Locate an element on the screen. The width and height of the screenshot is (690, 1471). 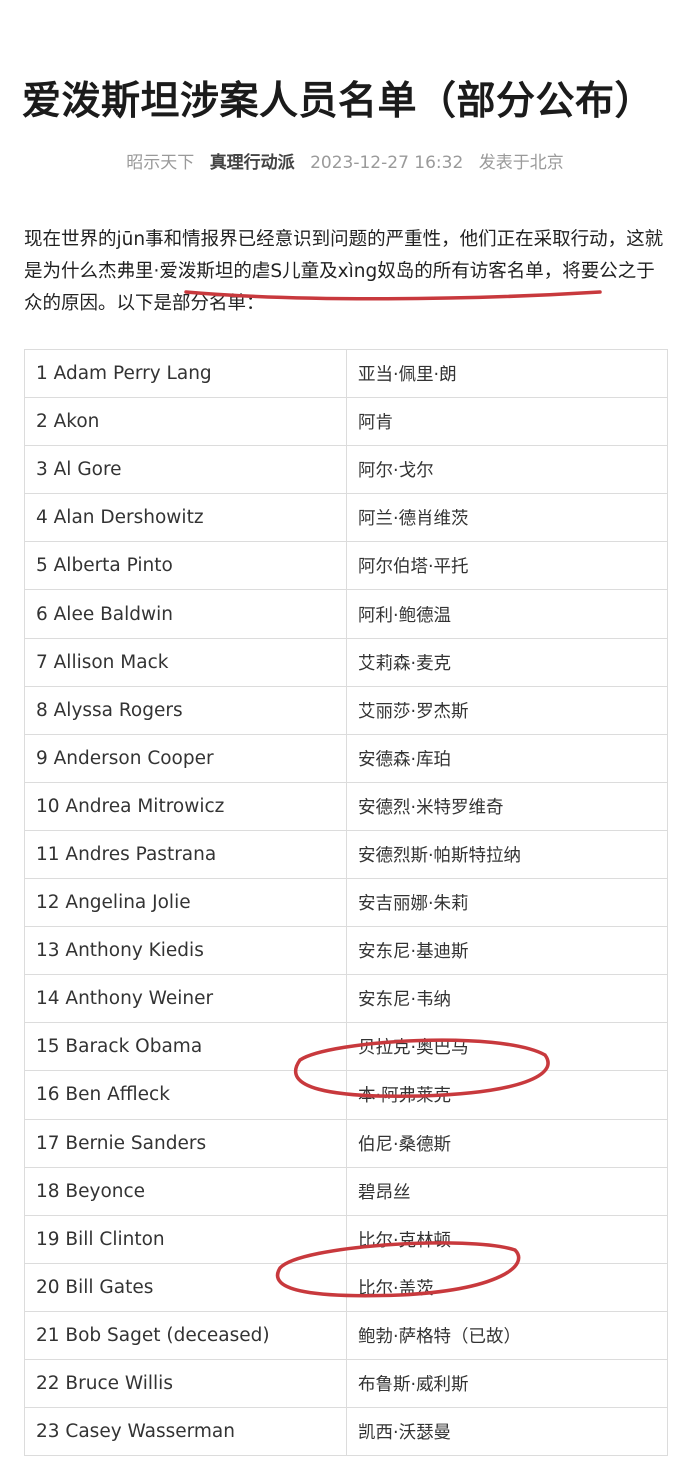
table-row: 8 Alyssa Rogers 艾丽莎·罗杰斯 is located at coordinates (346, 710).